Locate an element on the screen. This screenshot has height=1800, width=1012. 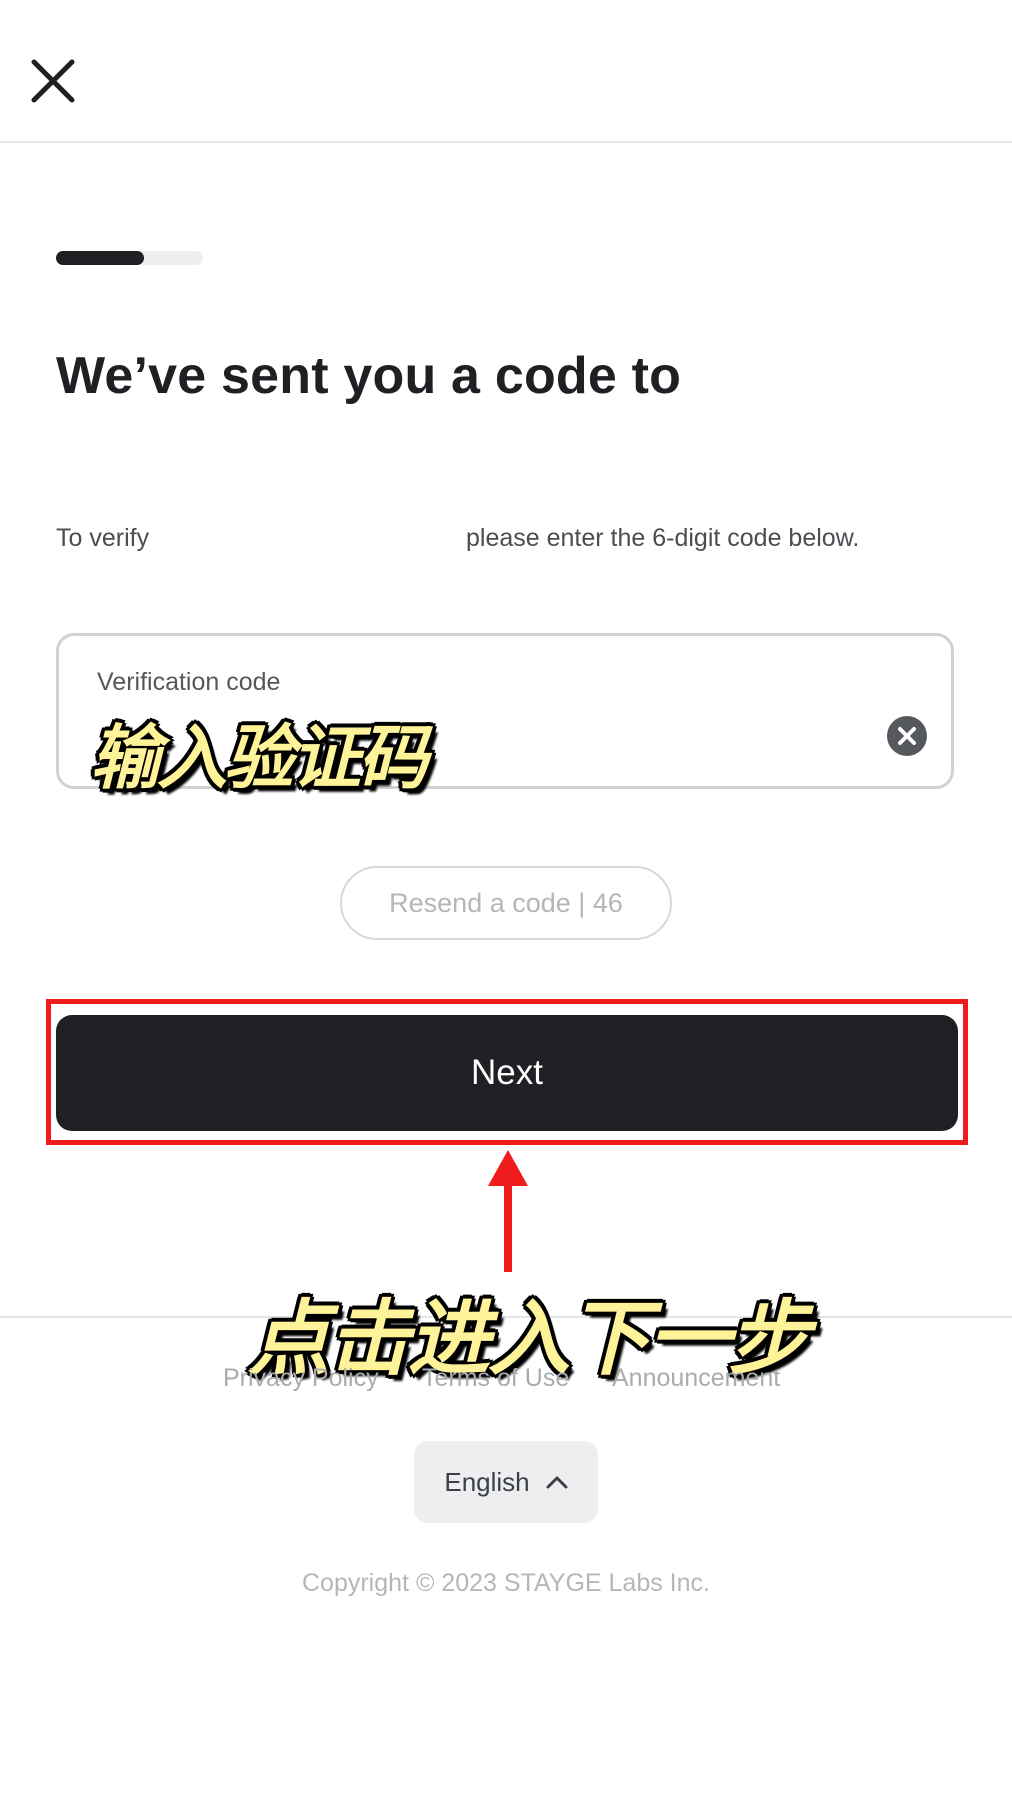
verify-instruction-start: To verify is located at coordinates (103, 538).